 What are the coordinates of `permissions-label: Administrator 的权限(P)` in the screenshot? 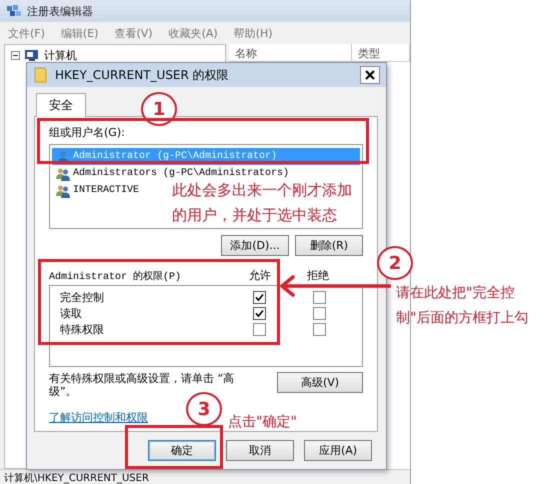 It's located at (115, 277).